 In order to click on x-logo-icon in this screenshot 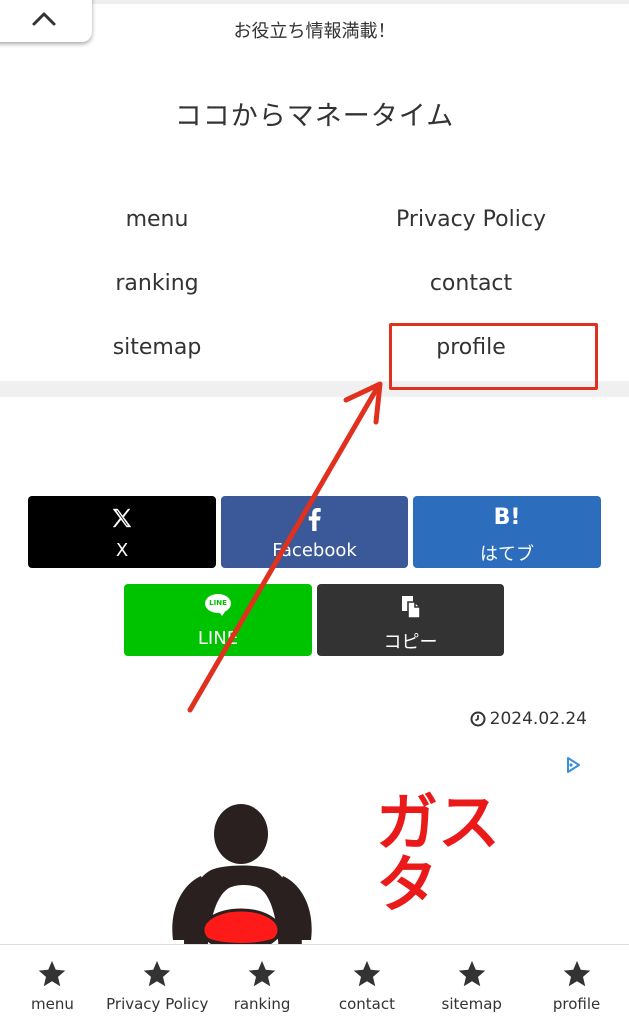, I will do `click(122, 518)`.